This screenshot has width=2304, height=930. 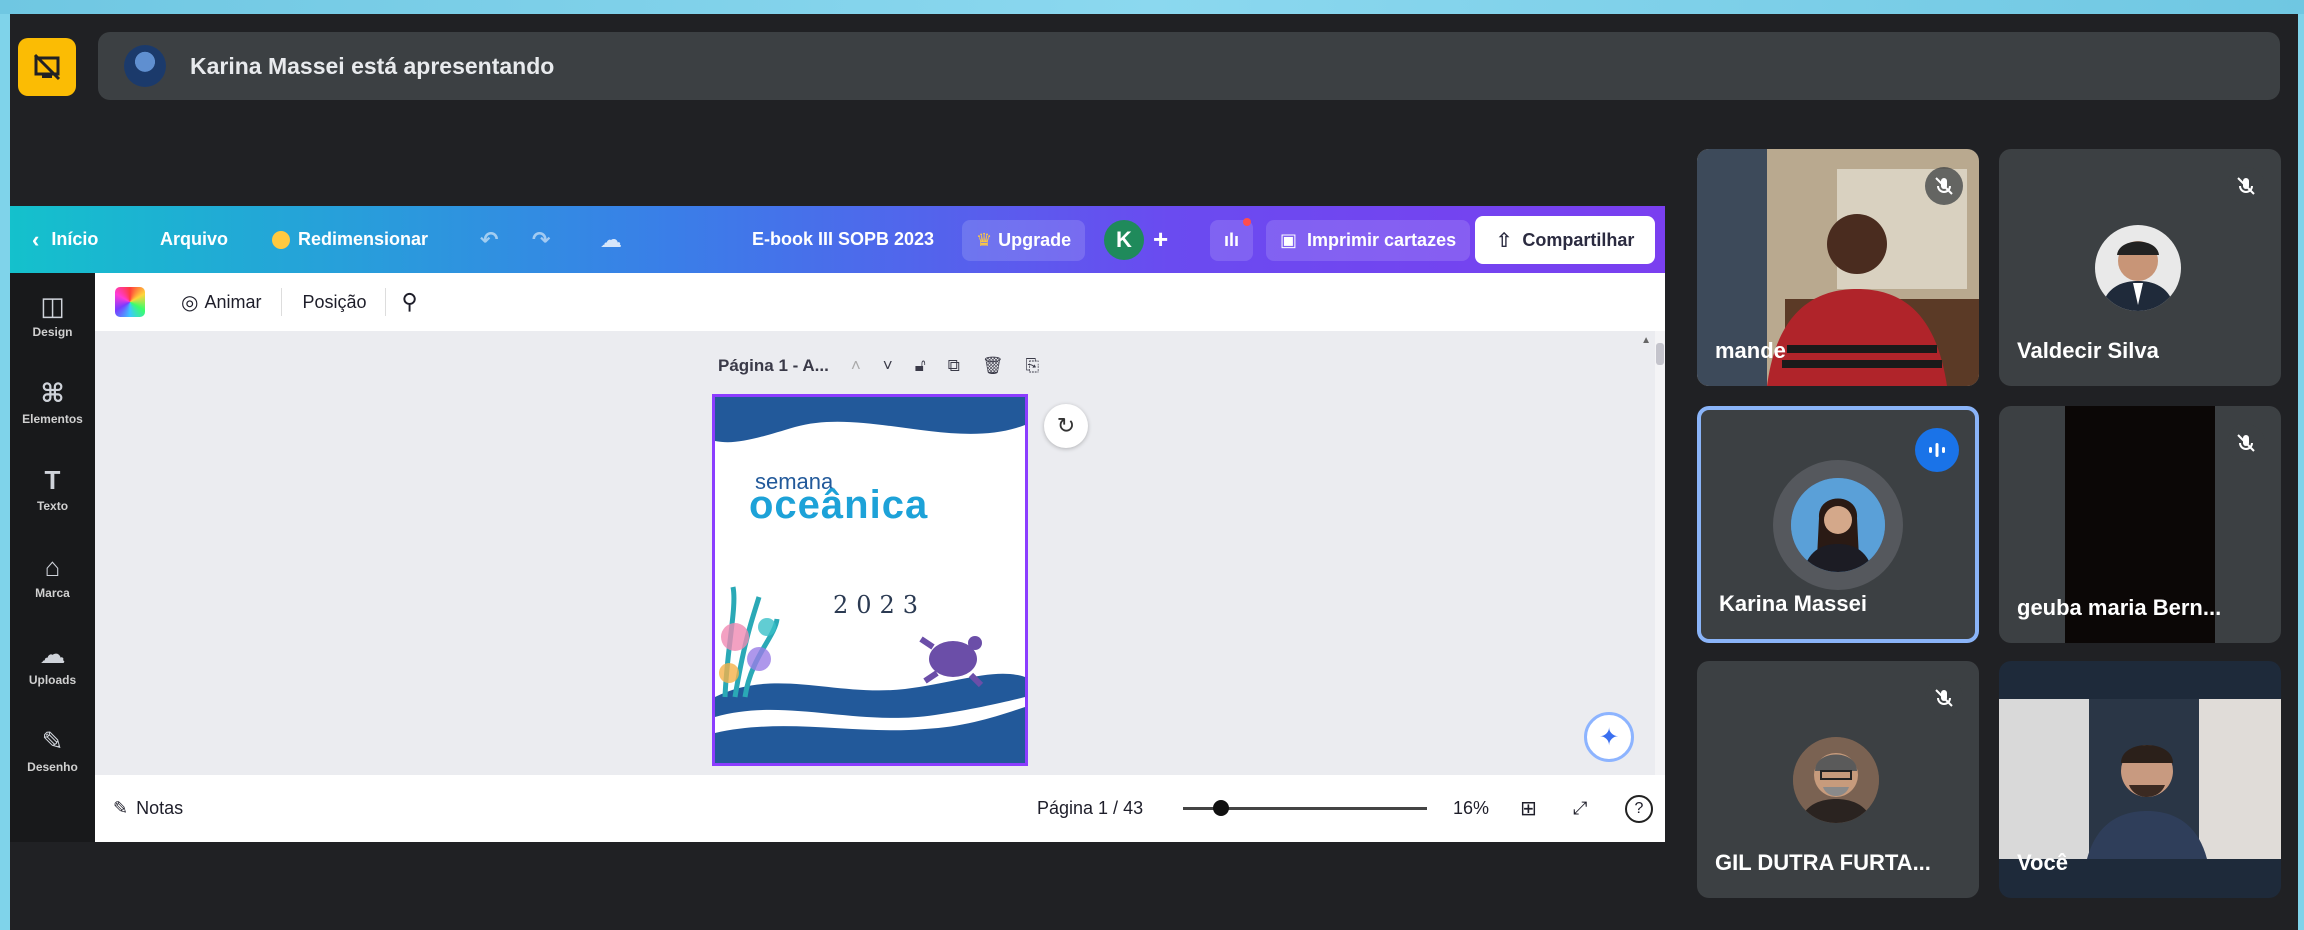 What do you see at coordinates (52, 741) in the screenshot?
I see `pen-icon: ✎` at bounding box center [52, 741].